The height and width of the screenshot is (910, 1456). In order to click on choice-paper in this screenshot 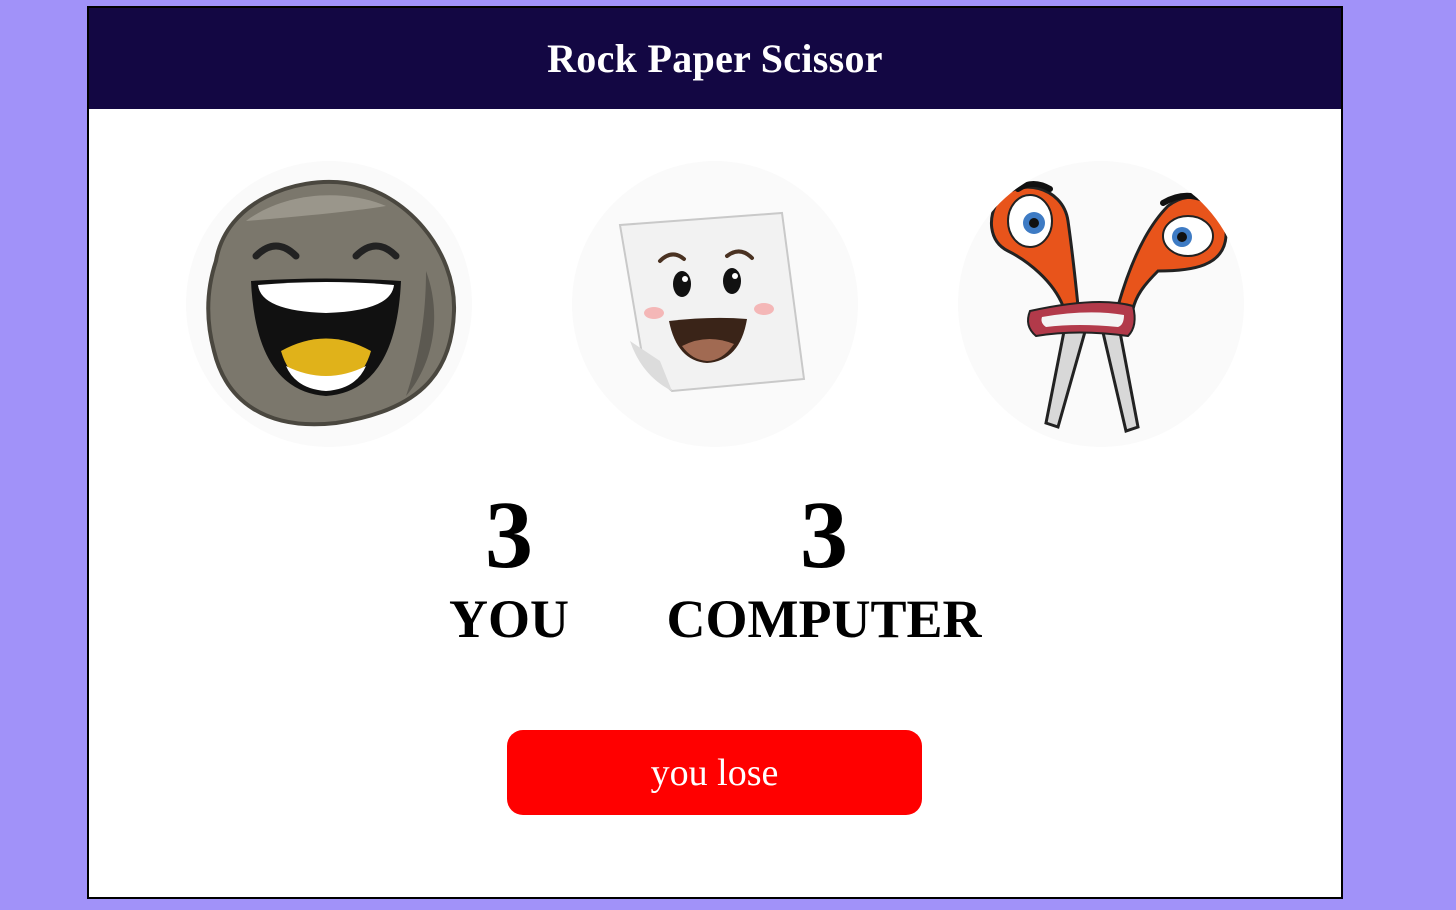, I will do `click(715, 304)`.